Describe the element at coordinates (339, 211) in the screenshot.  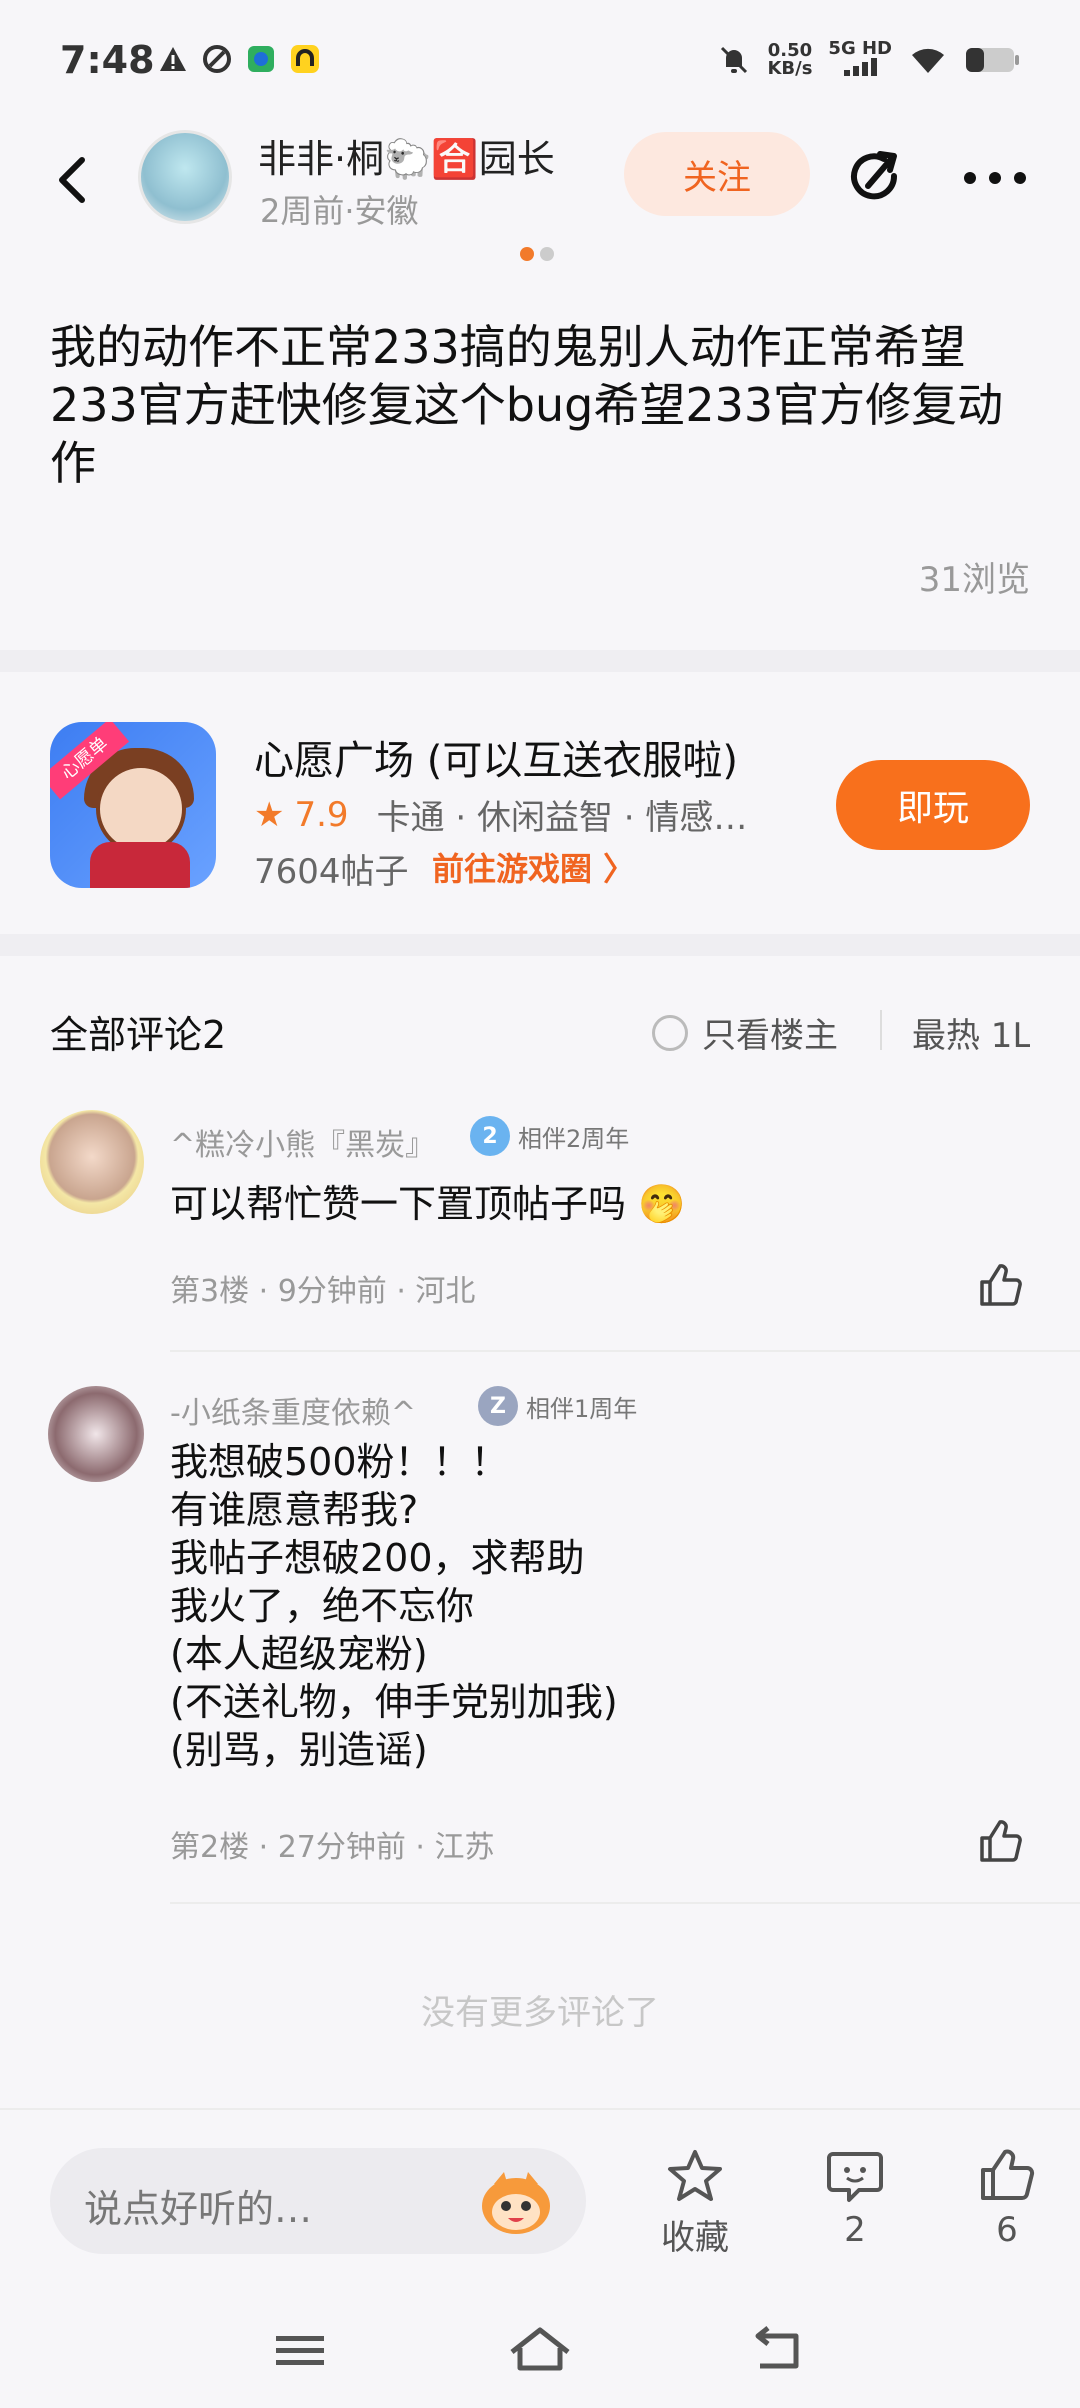
I see `post-time-location: 2周前·安徽` at that location.